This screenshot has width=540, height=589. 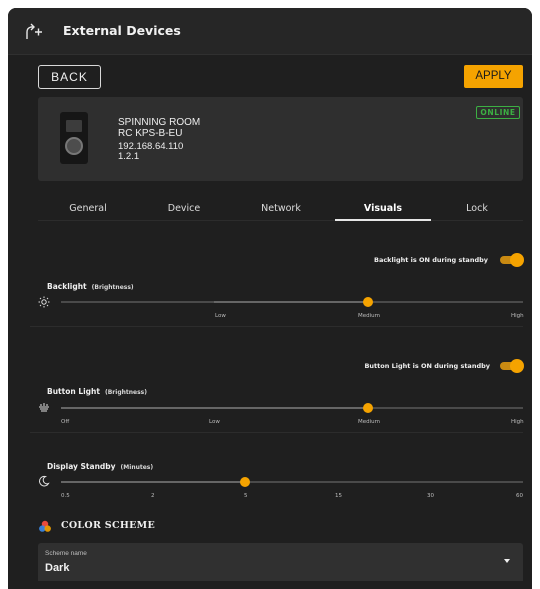 I want to click on backlight-slider-thumb, so click(x=368, y=302).